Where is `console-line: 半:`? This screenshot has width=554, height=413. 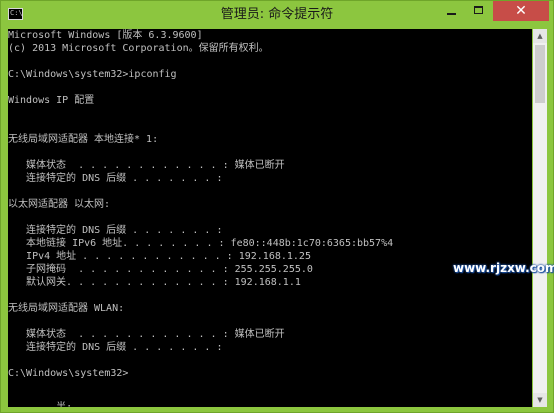
console-line: 半: is located at coordinates (40, 404).